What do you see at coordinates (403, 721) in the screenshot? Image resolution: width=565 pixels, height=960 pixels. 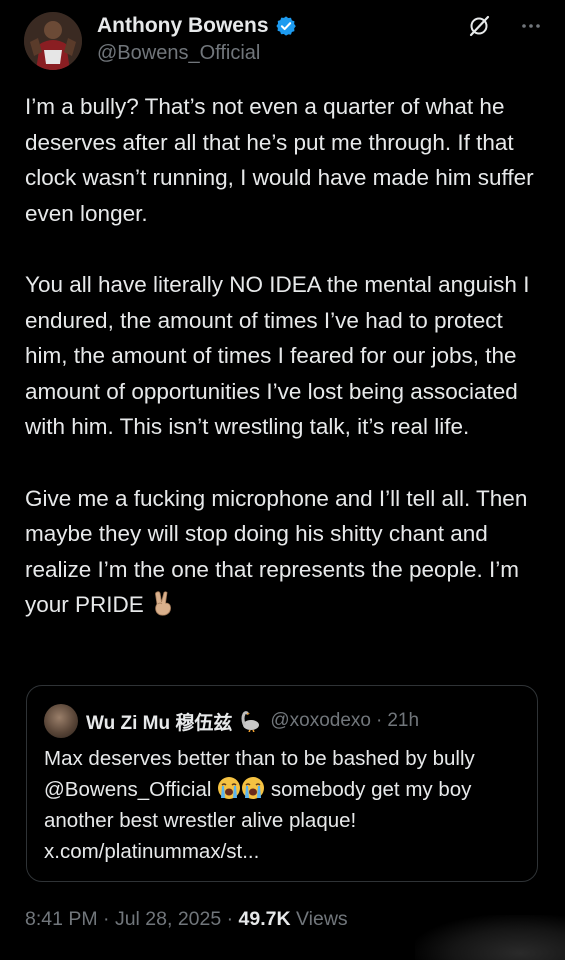 I see `quoted-timestamp: 21h` at bounding box center [403, 721].